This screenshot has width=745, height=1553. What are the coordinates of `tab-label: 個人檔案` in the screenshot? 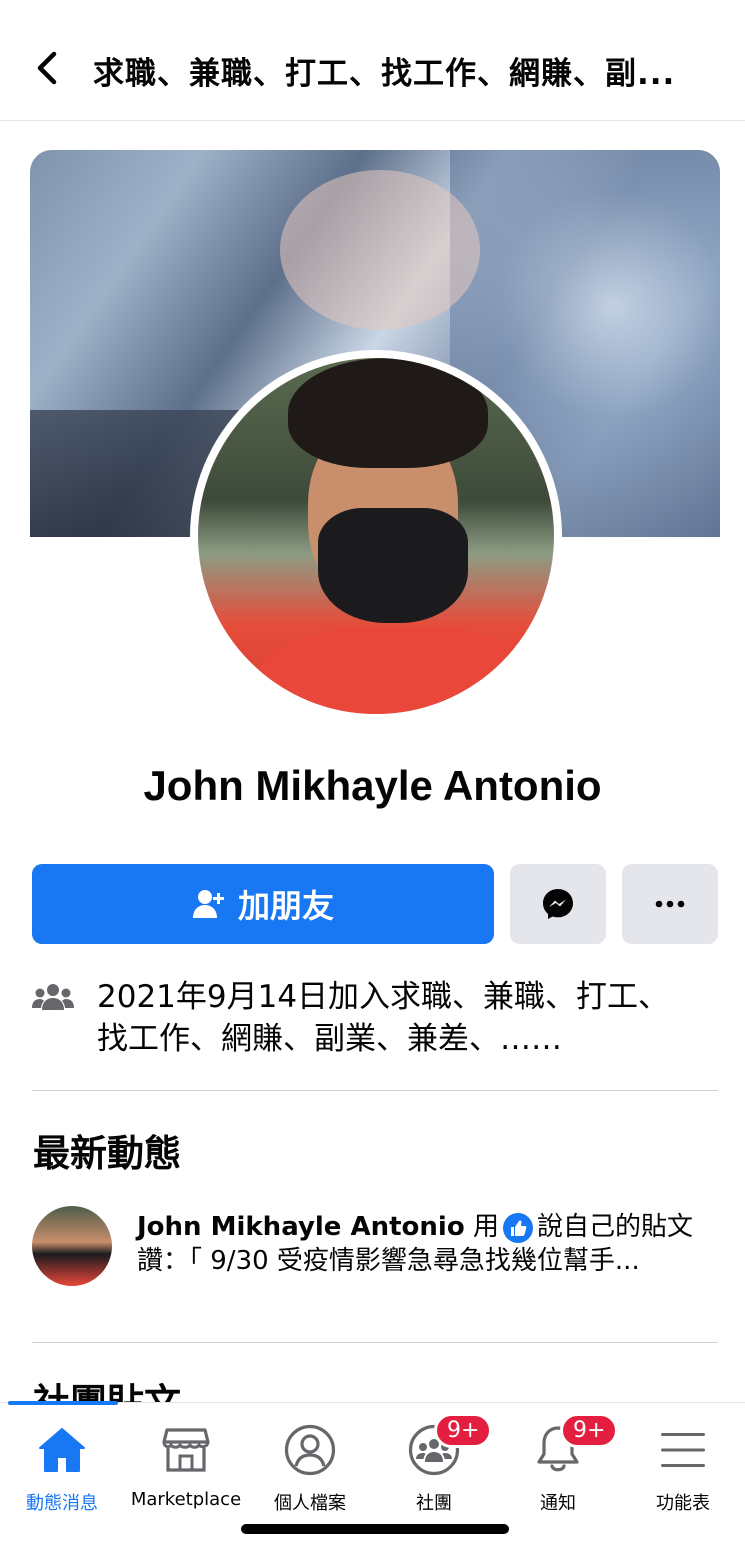 It's located at (310, 1503).